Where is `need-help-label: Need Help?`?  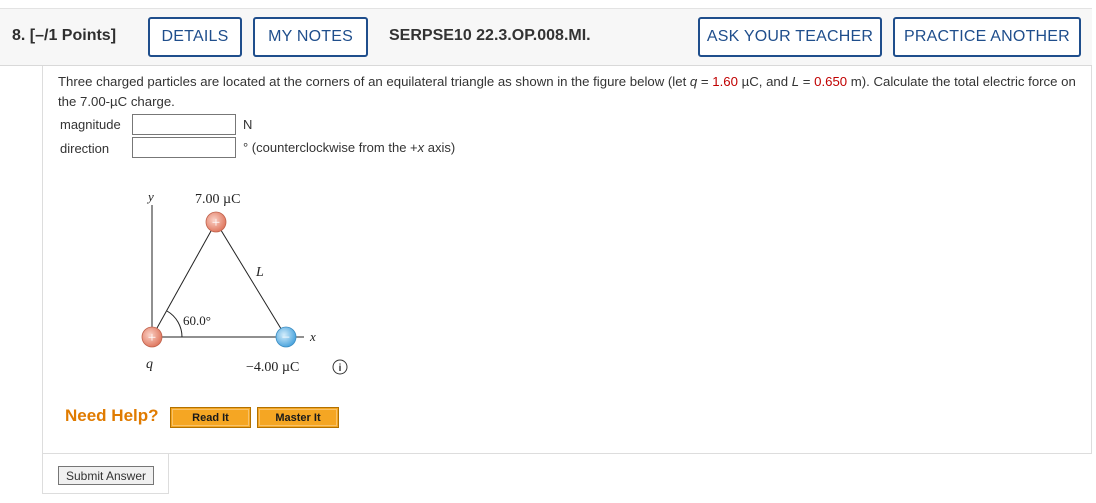 need-help-label: Need Help? is located at coordinates (112, 415).